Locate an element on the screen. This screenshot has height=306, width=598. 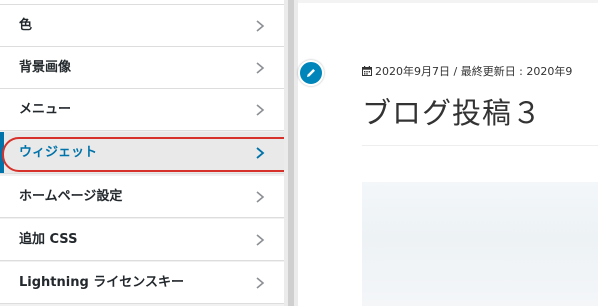
customizer-item-label: 追加 CSS is located at coordinates (48, 239).